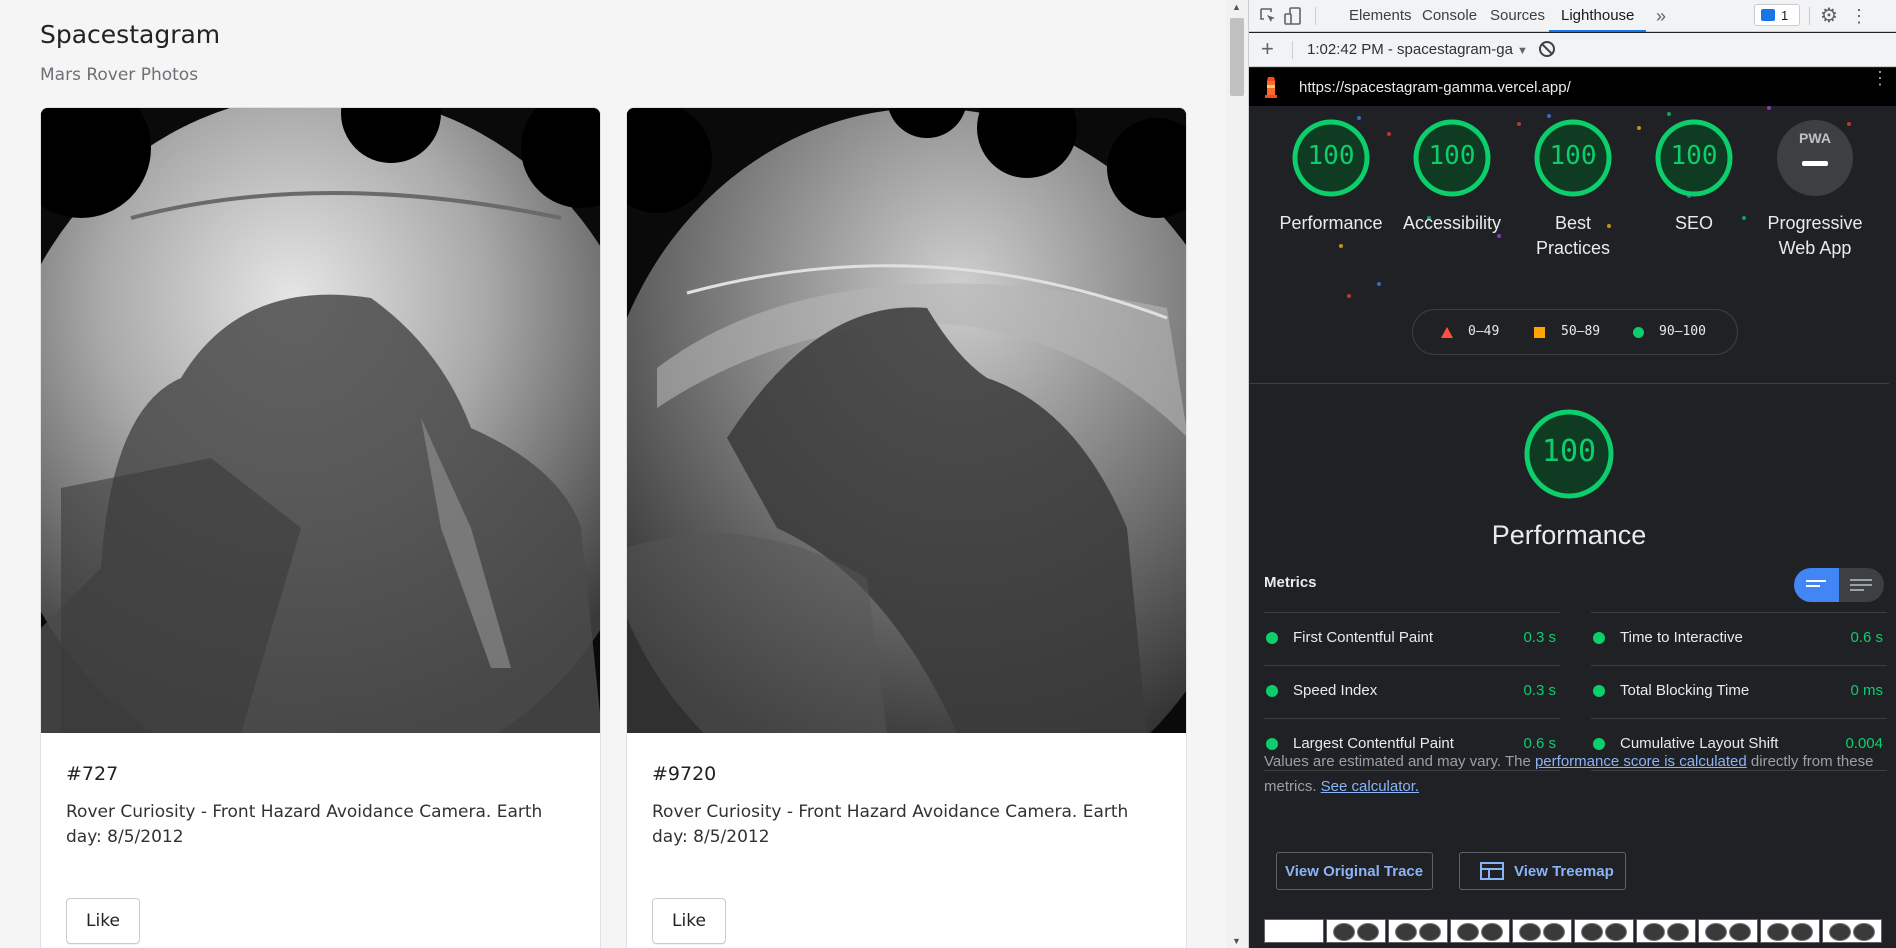 The height and width of the screenshot is (948, 1896). Describe the element at coordinates (1739, 638) in the screenshot. I see `metric-time-to-interactive: Time to Interactive 0.6 s` at that location.